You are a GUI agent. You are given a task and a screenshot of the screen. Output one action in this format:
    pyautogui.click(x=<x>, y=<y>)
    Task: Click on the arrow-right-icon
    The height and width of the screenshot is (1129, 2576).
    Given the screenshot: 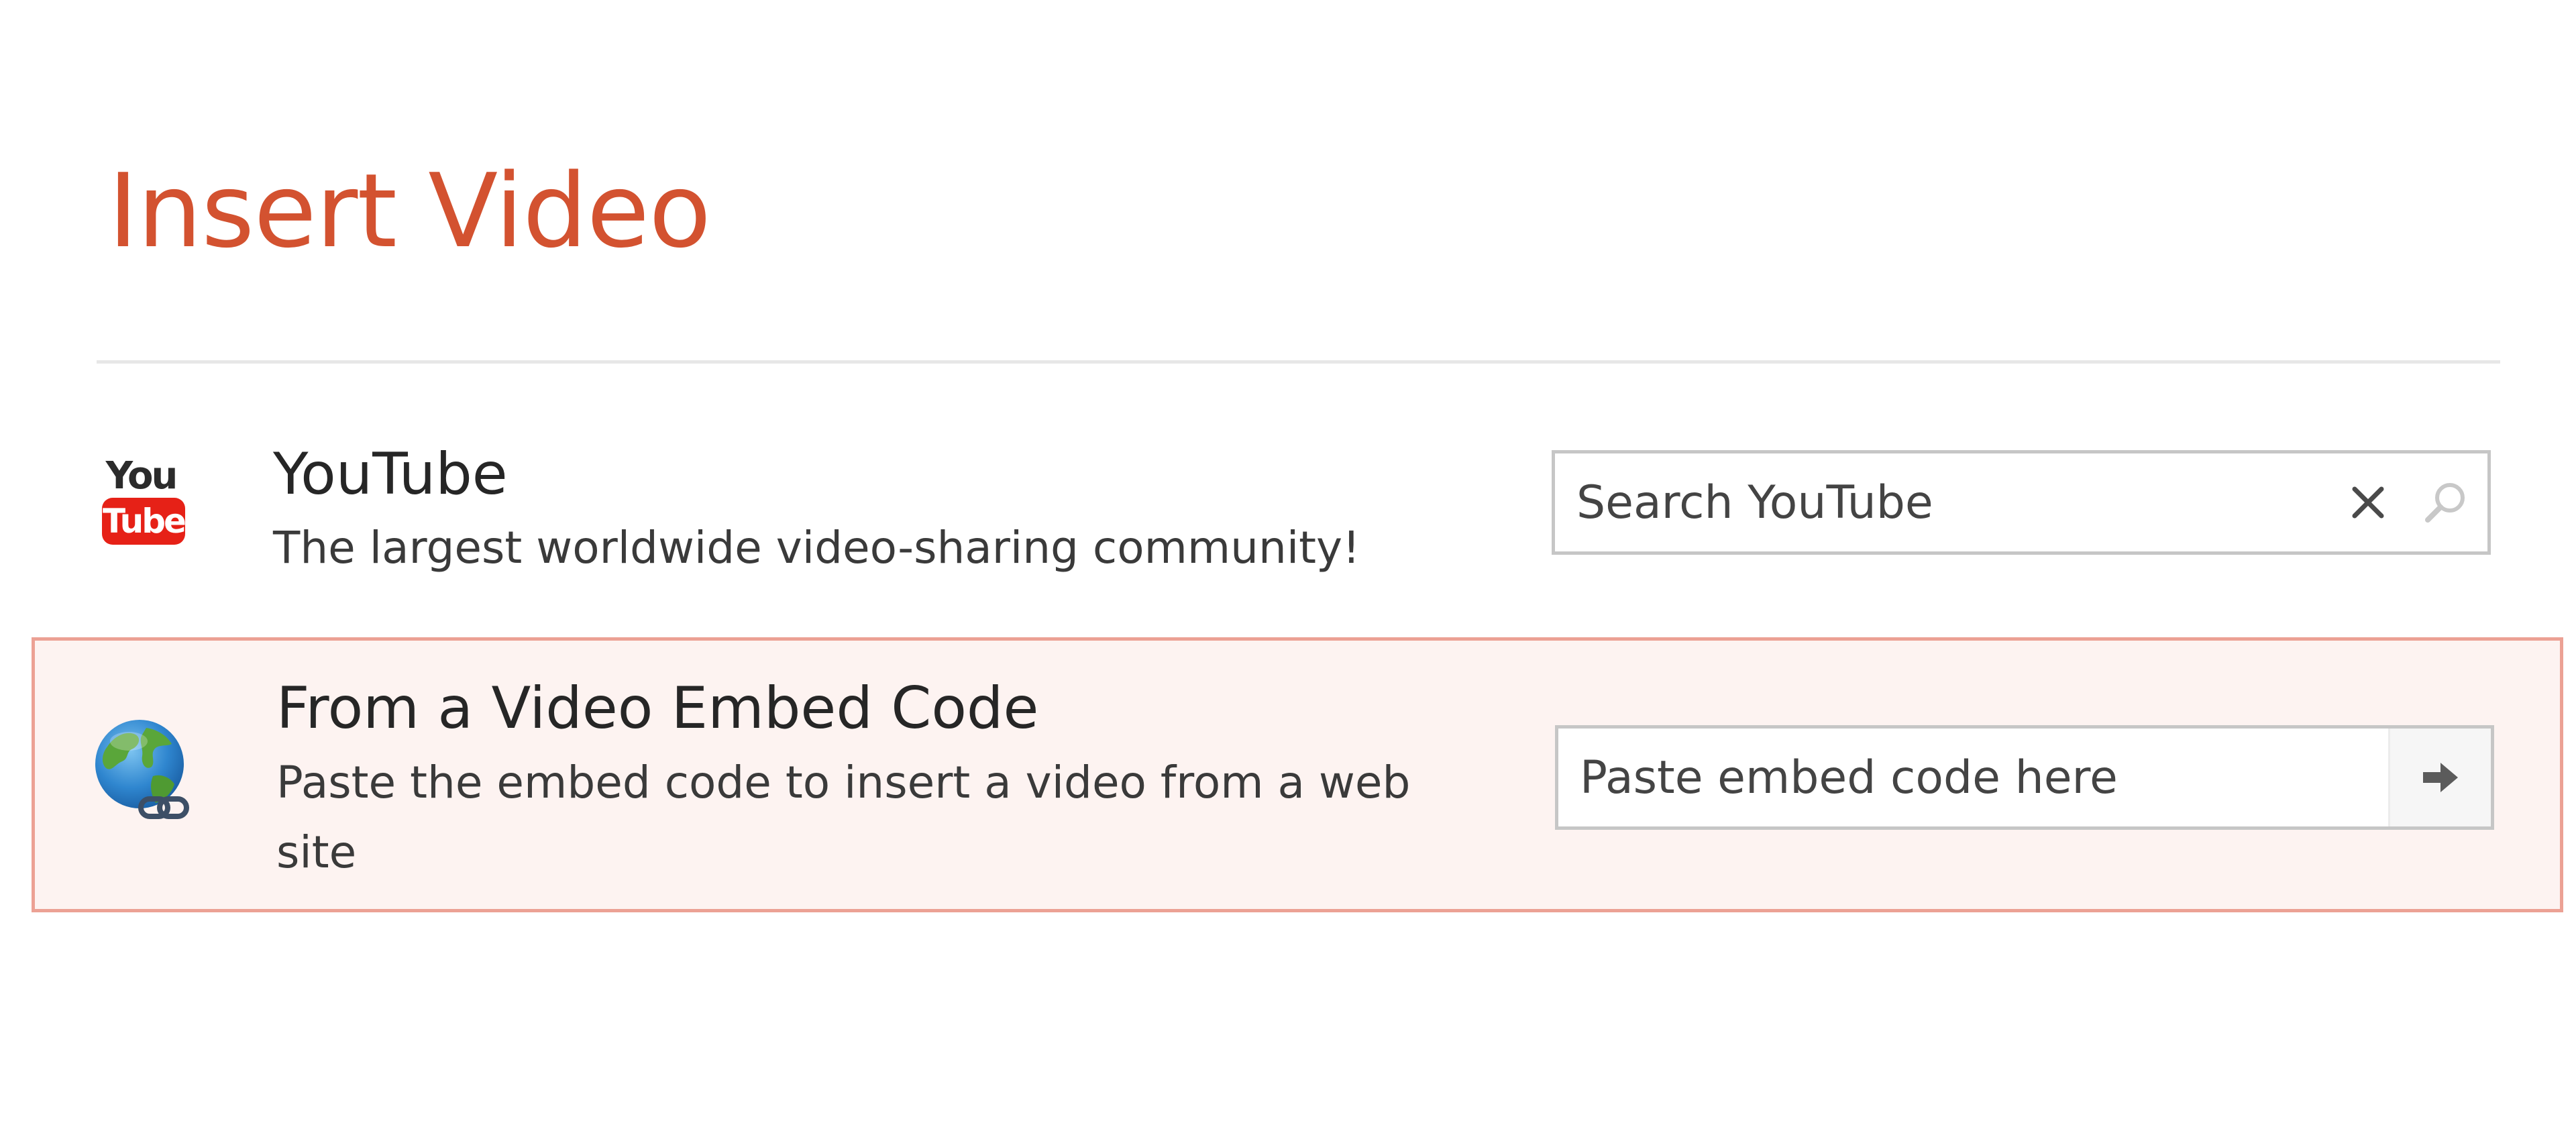 What is the action you would take?
    pyautogui.click(x=2440, y=778)
    